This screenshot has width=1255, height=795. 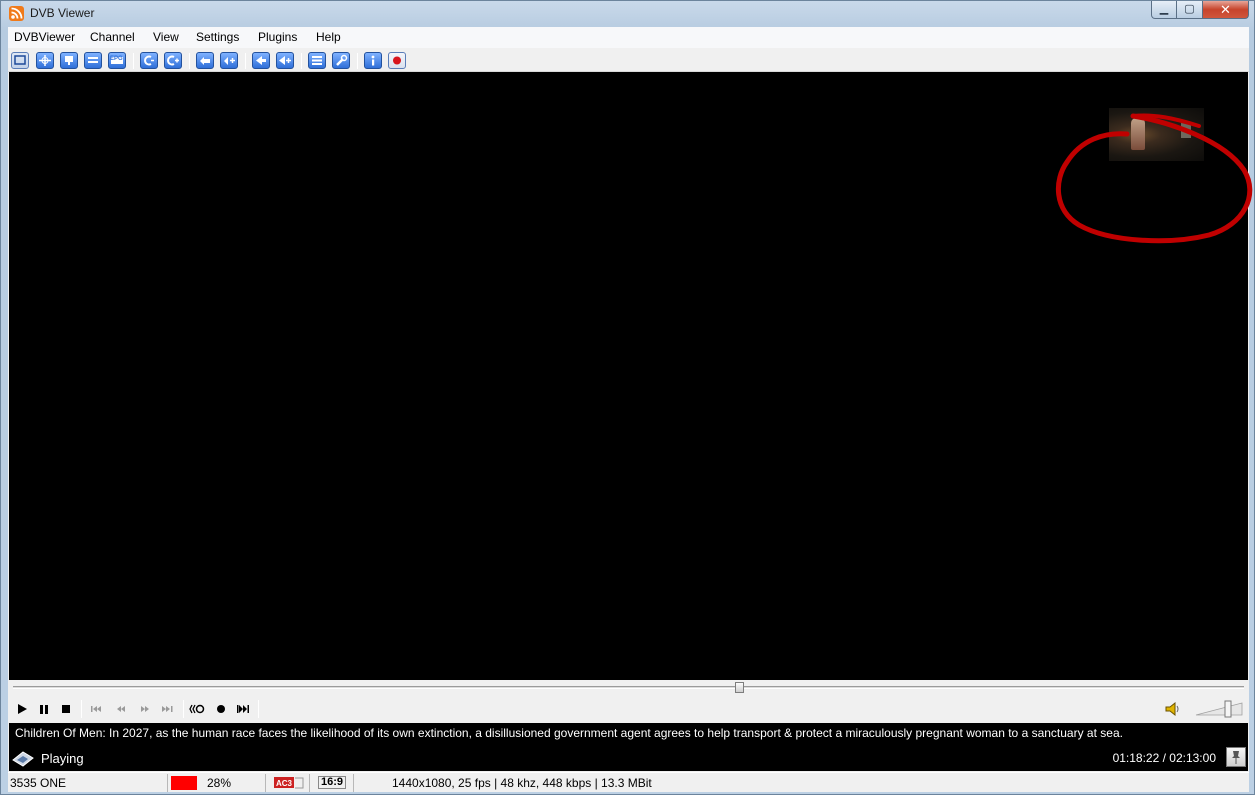 I want to click on fullscreen-icon, so click(x=45, y=60).